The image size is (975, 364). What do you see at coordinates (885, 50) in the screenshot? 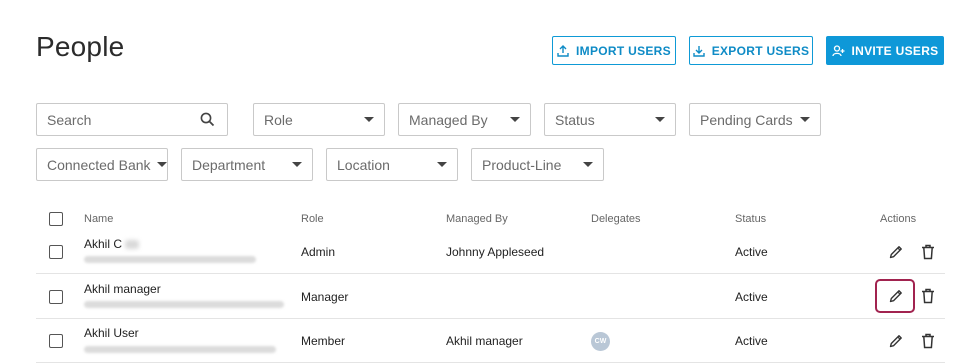
I see `invite-users-button: INVITE USERS` at bounding box center [885, 50].